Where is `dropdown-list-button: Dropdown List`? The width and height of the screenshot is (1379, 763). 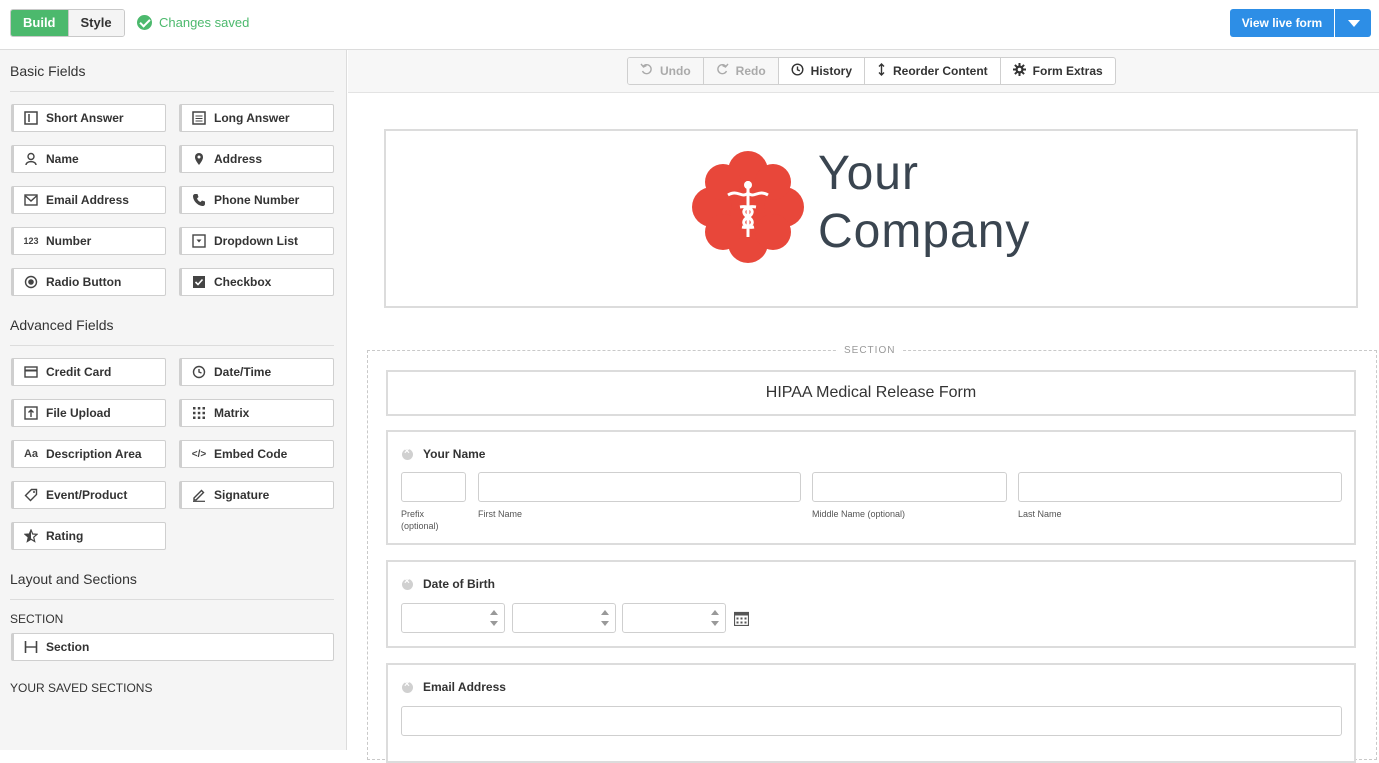
dropdown-list-button: Dropdown List is located at coordinates (256, 241).